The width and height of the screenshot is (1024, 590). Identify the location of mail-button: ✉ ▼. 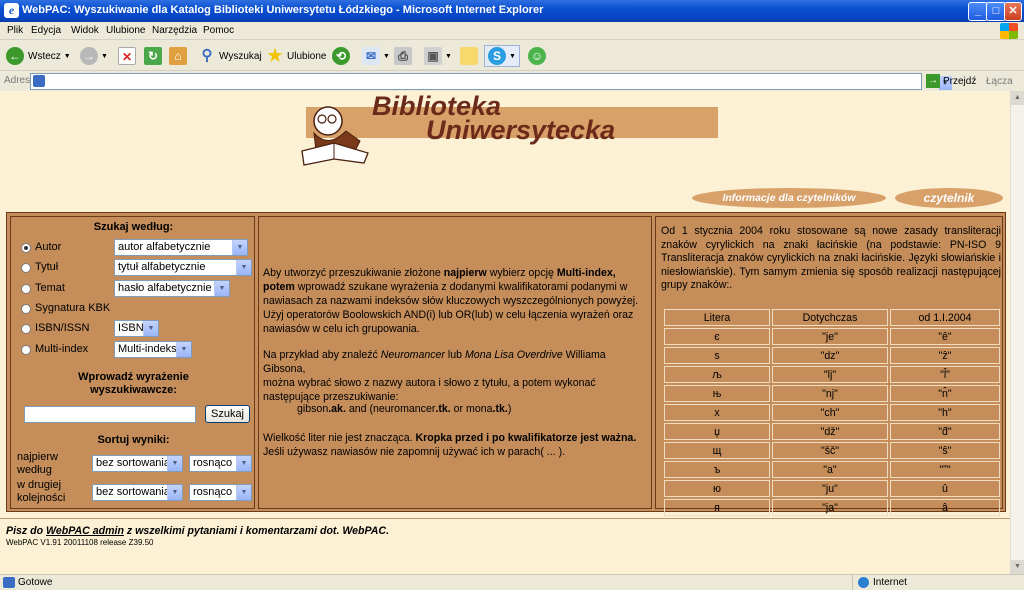
(376, 56).